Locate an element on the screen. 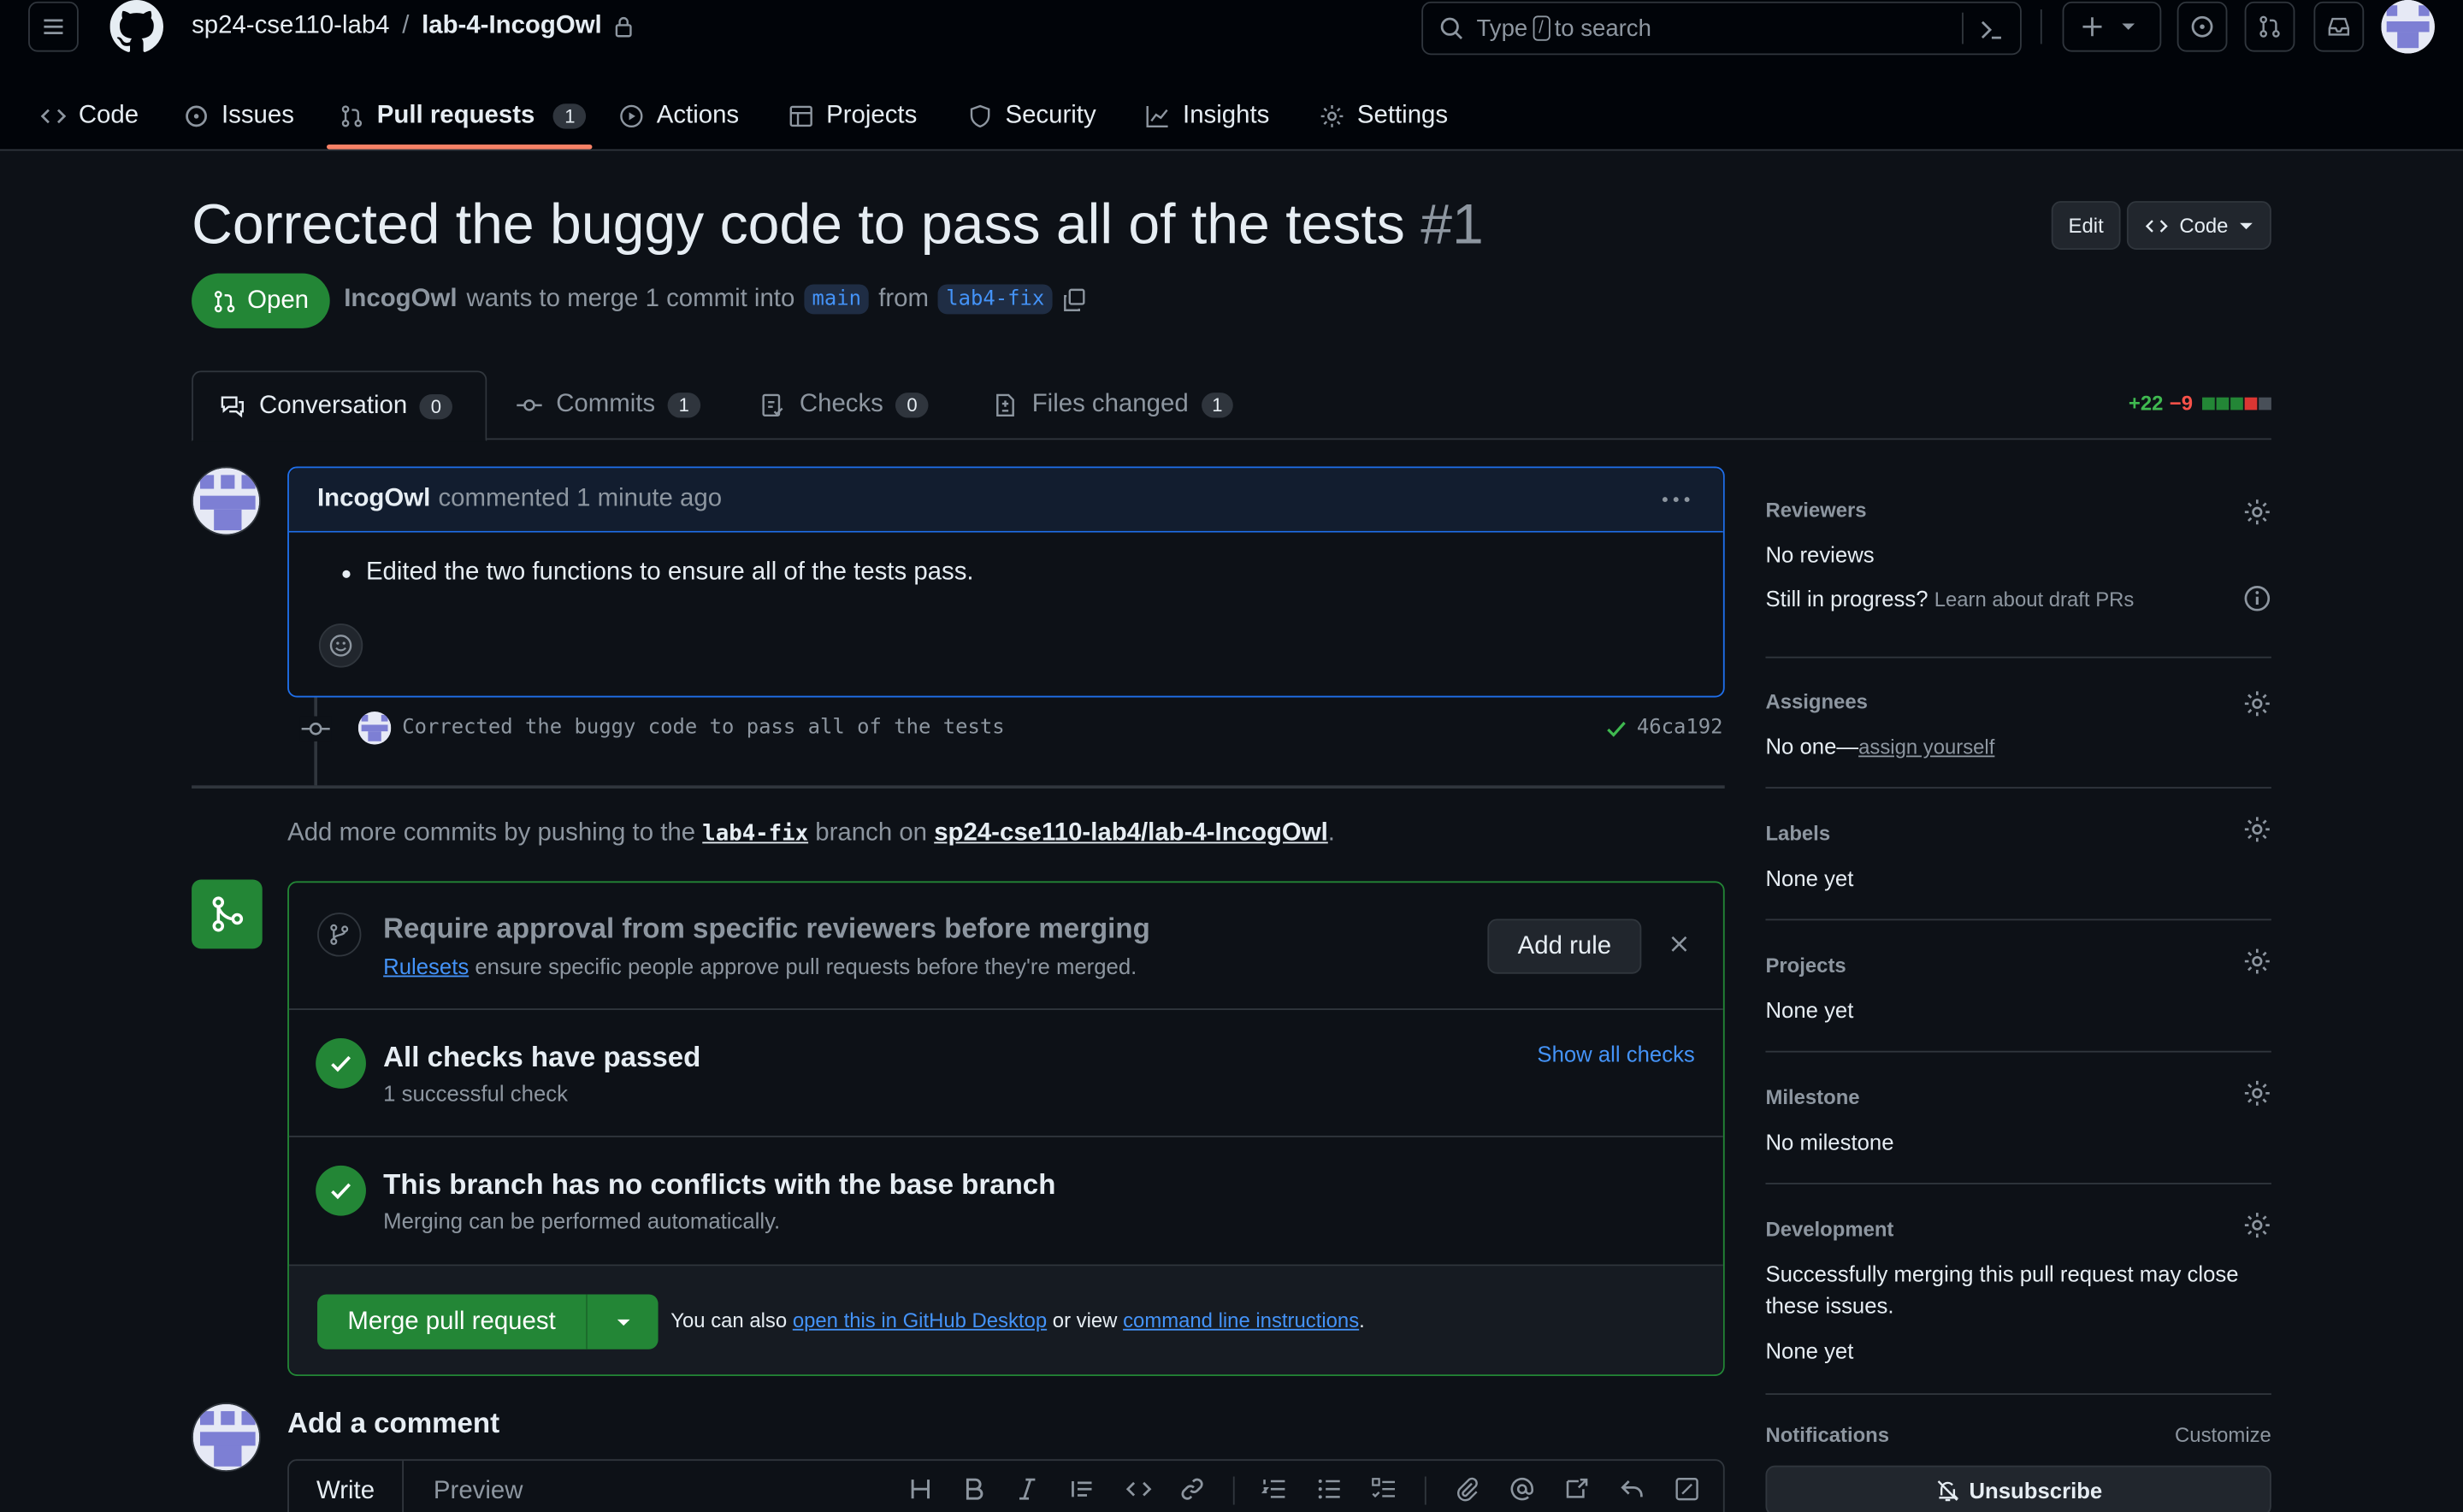 The image size is (2463, 1512). mention-icon is located at coordinates (1521, 1488).